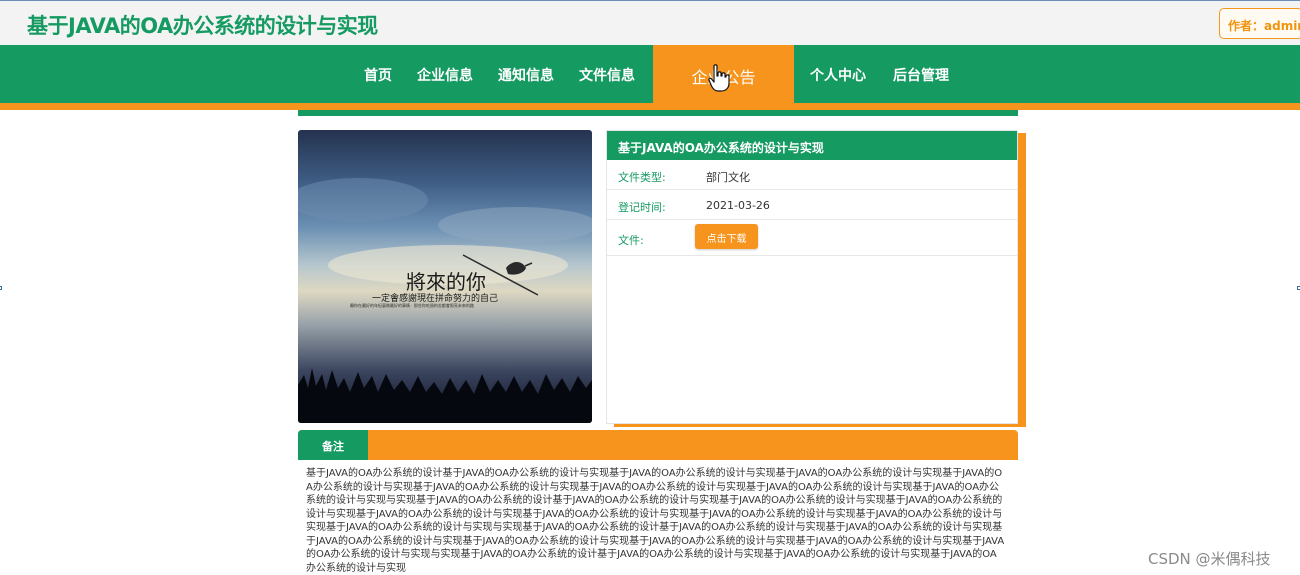  Describe the element at coordinates (412, 305) in the screenshot. I see `image-caption-small: 願你在最好的年紀裏做最好的事情 · 那些你吃過的苦都會照亮未來的路` at that location.